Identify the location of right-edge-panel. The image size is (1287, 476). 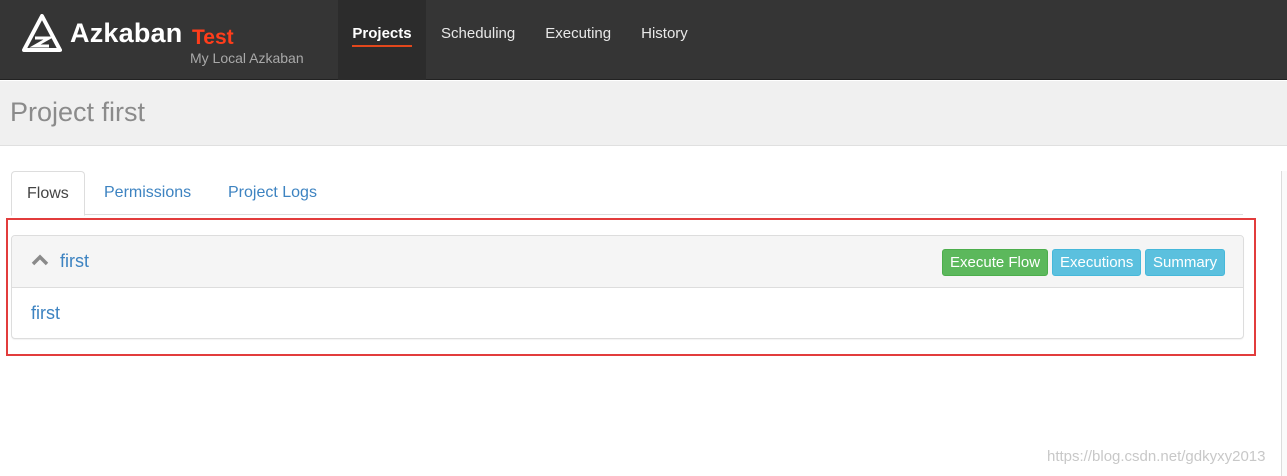
(1284, 323).